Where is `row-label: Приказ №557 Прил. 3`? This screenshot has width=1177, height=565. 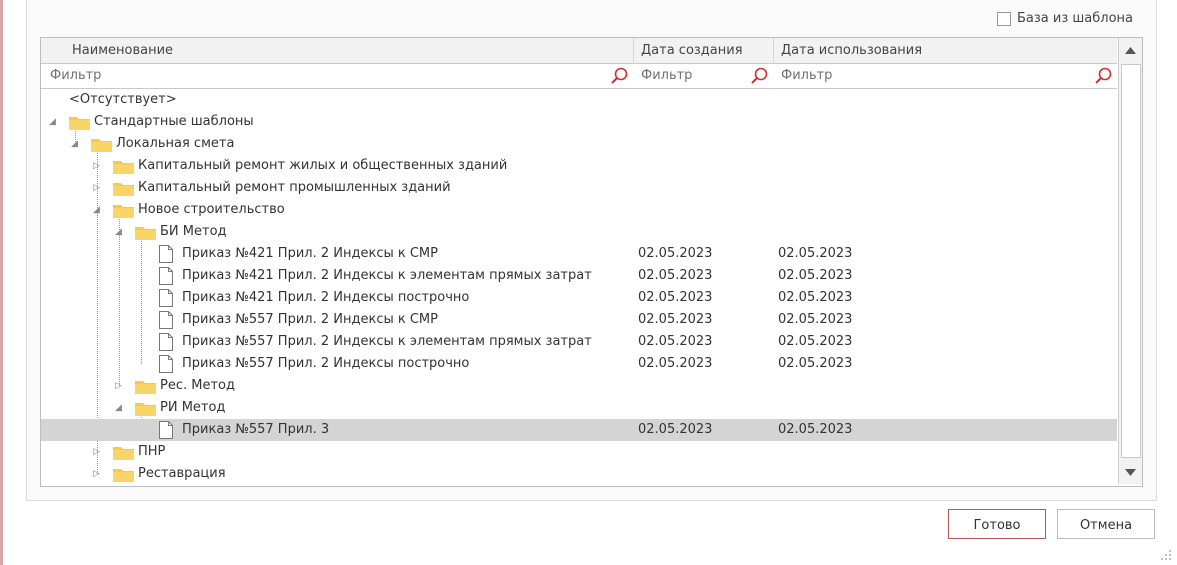 row-label: Приказ №557 Прил. 3 is located at coordinates (256, 429).